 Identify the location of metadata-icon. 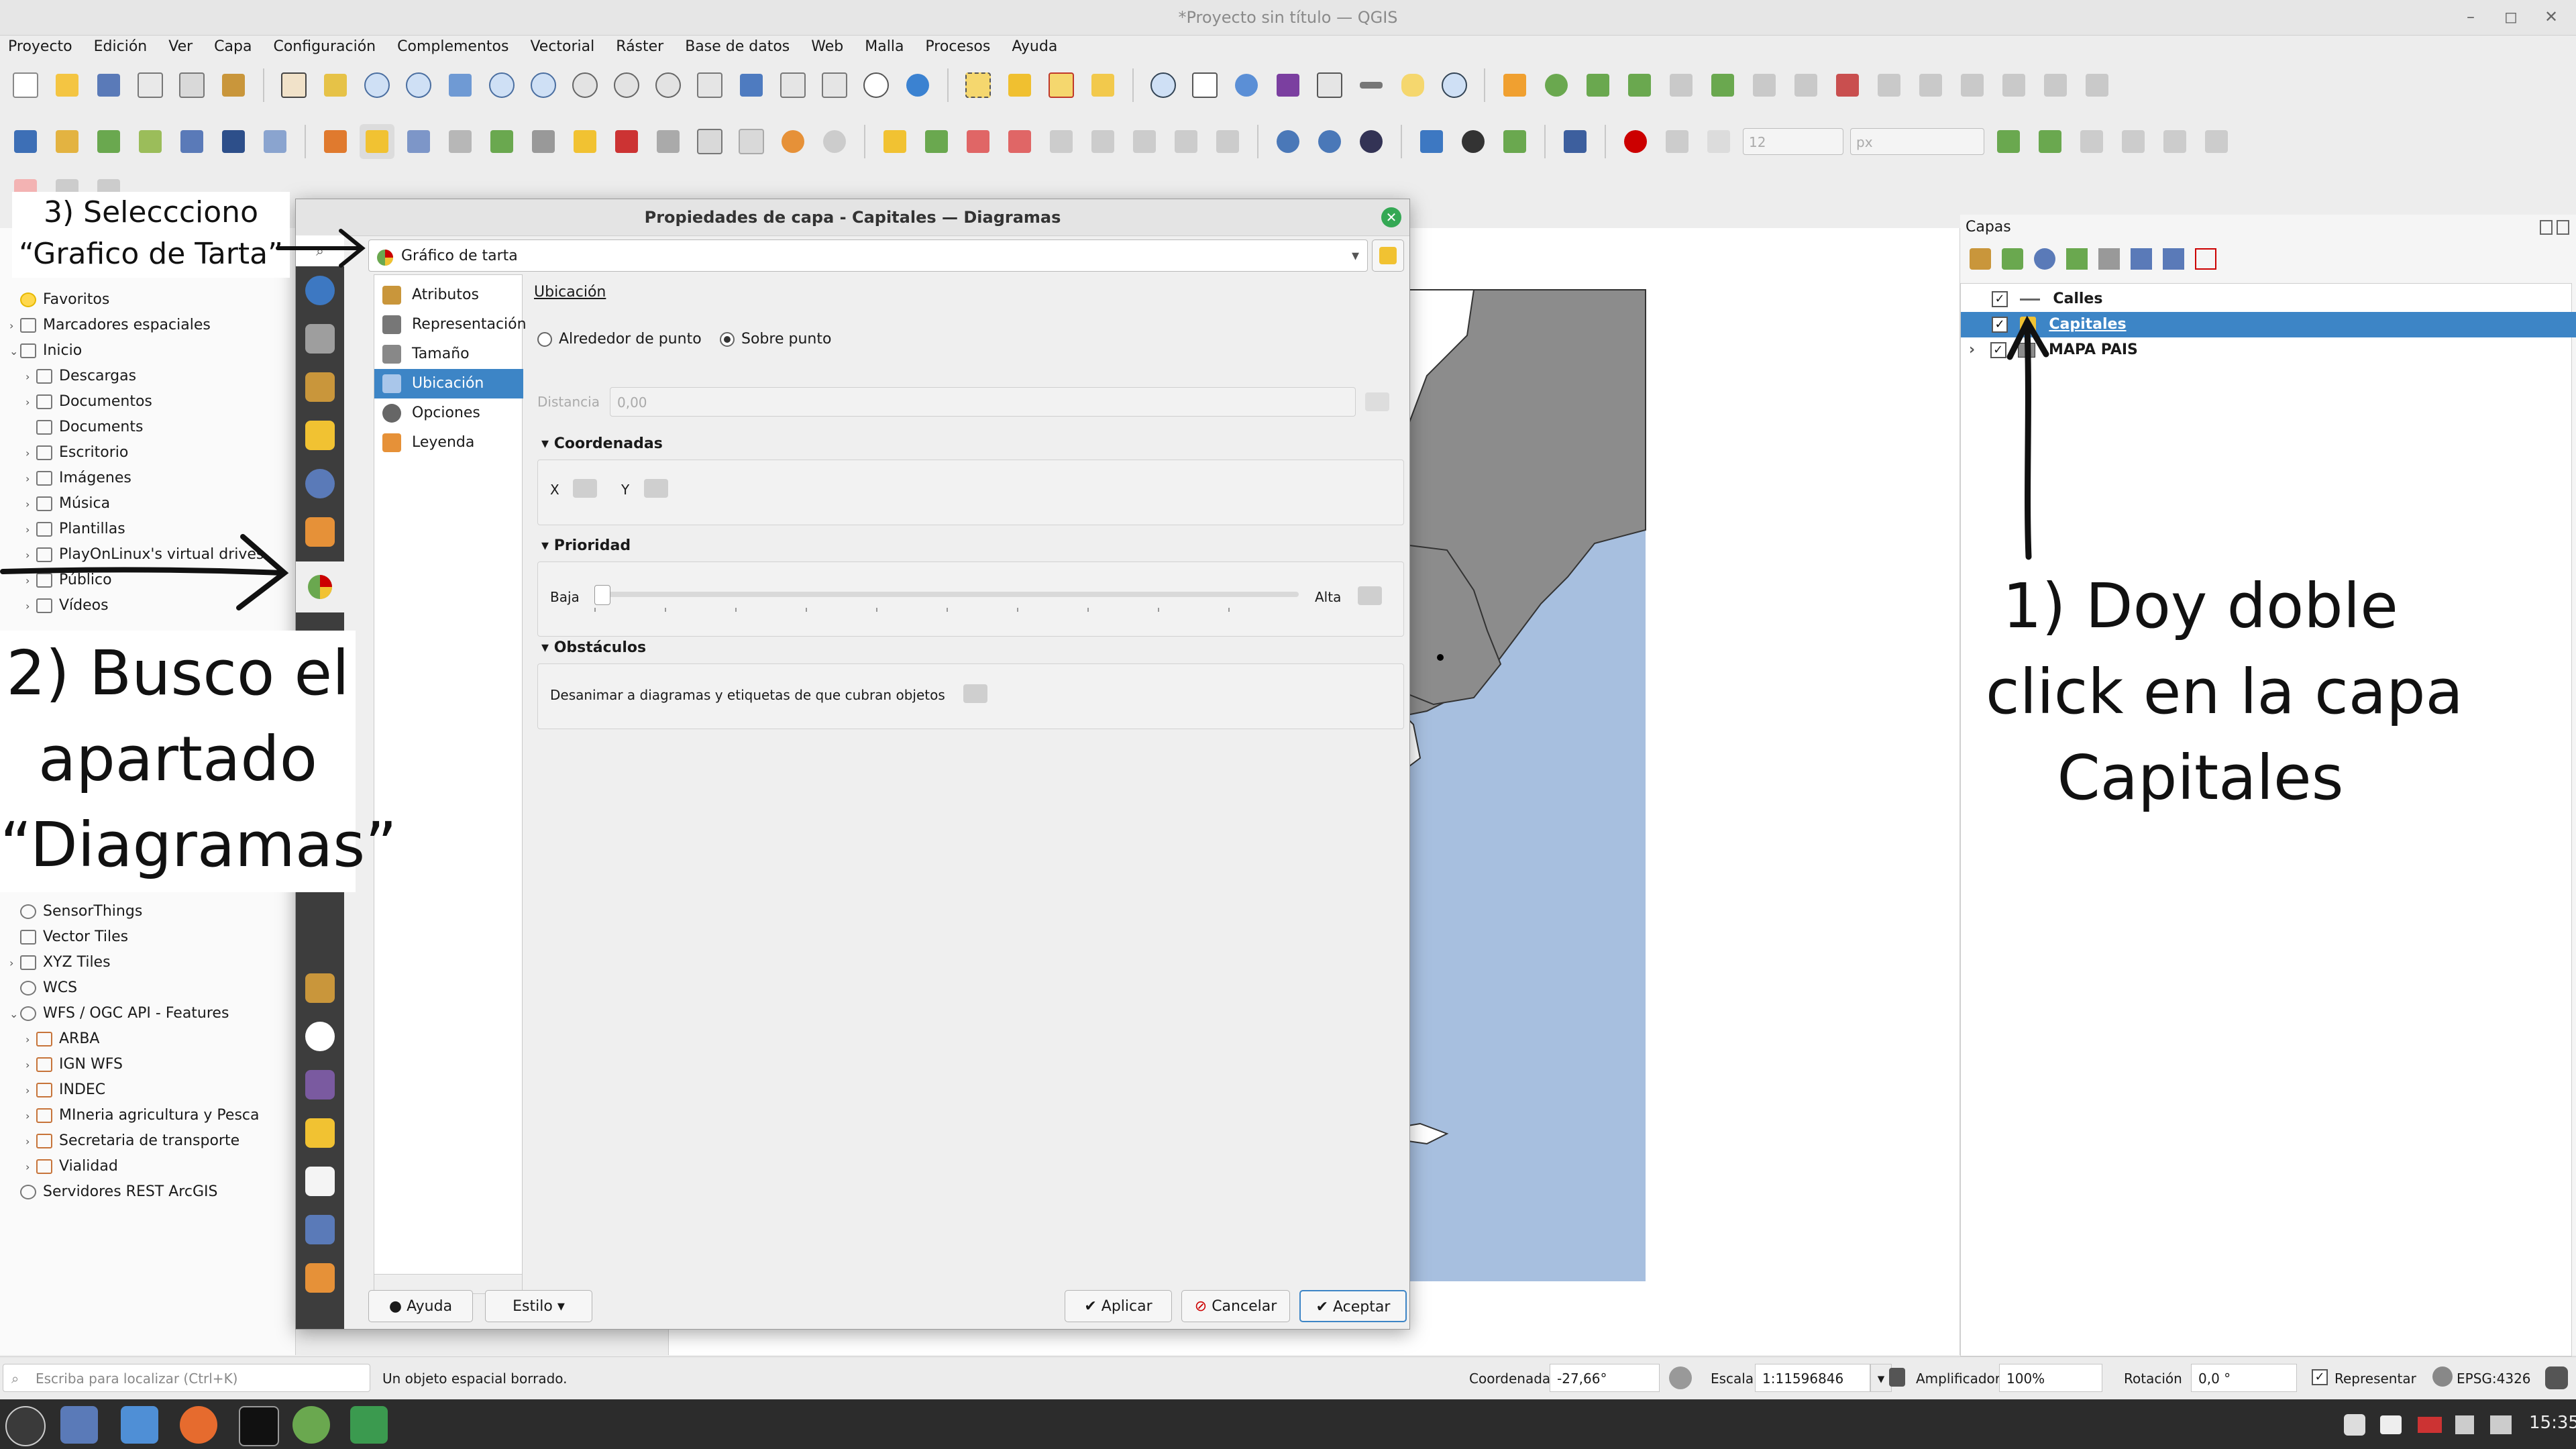
(320, 1181).